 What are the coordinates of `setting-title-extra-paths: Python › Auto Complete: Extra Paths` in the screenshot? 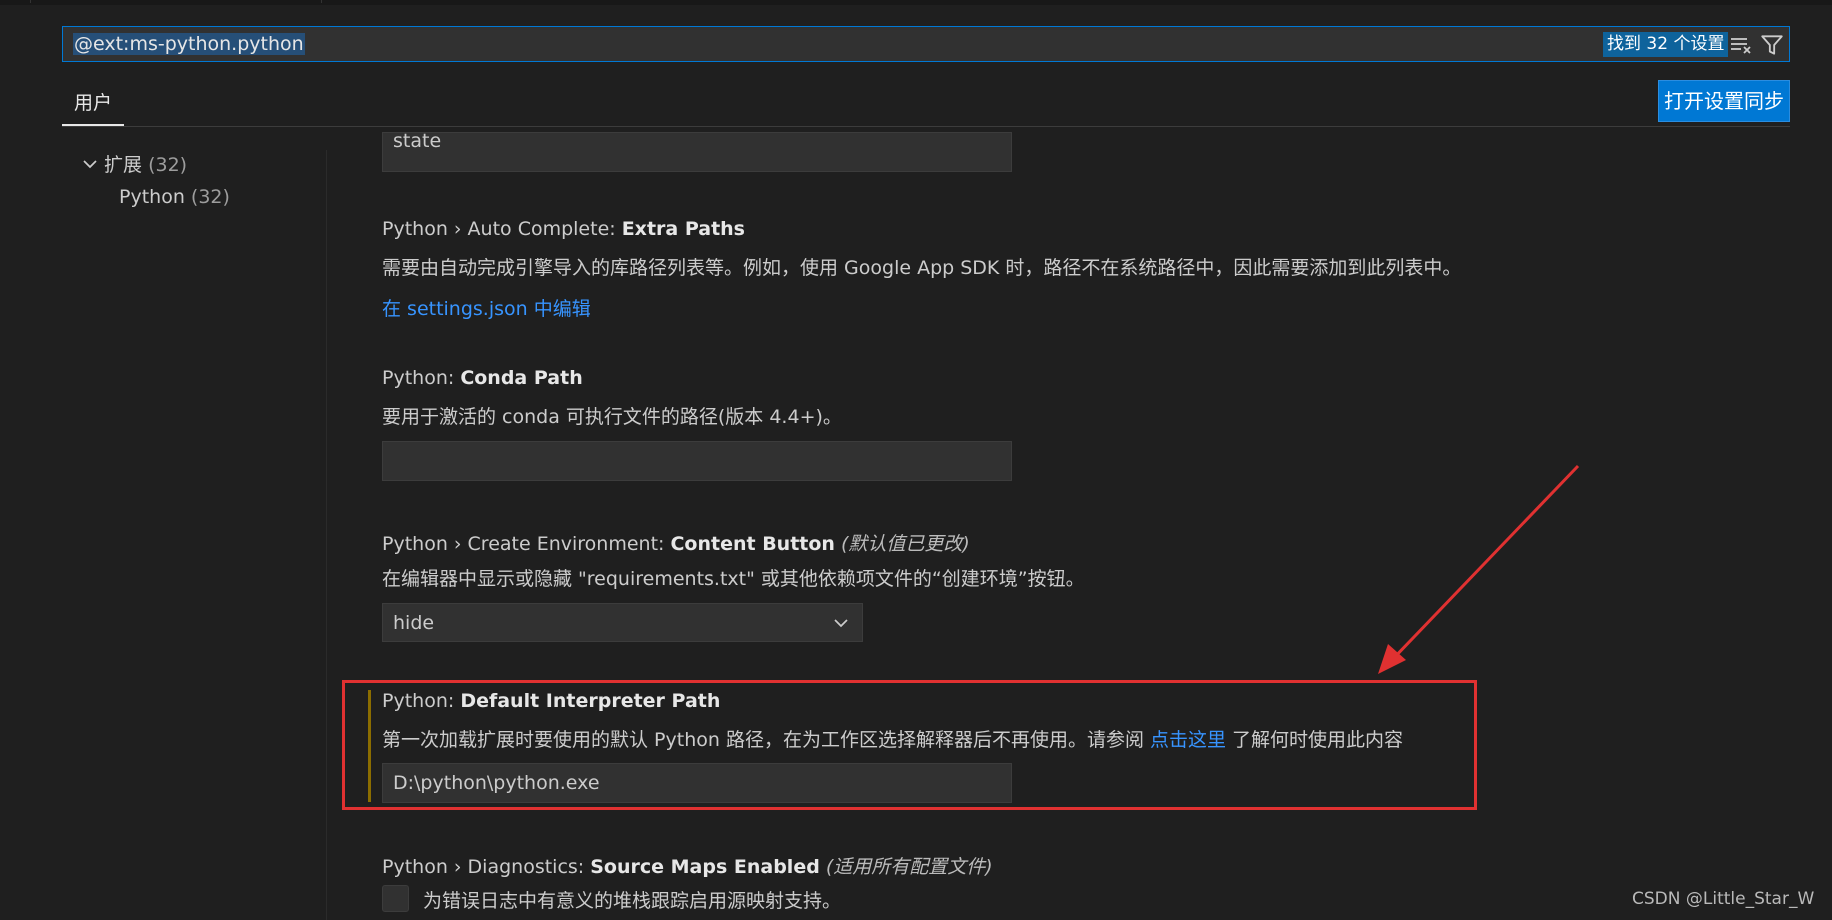 It's located at (563, 229).